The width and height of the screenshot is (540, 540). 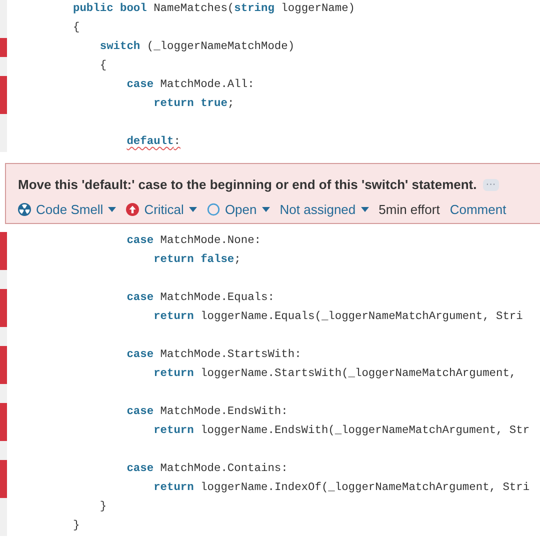 I want to click on code-line: case MatchMode.EndsWith:, so click(x=207, y=412).